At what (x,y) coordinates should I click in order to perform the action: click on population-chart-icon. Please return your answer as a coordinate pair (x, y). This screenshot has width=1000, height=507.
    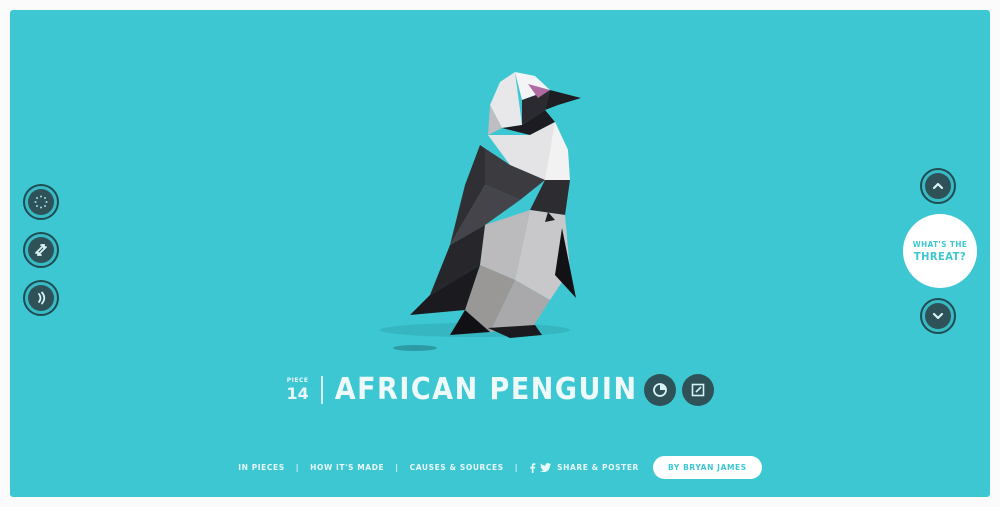
    Looking at the image, I should click on (659, 389).